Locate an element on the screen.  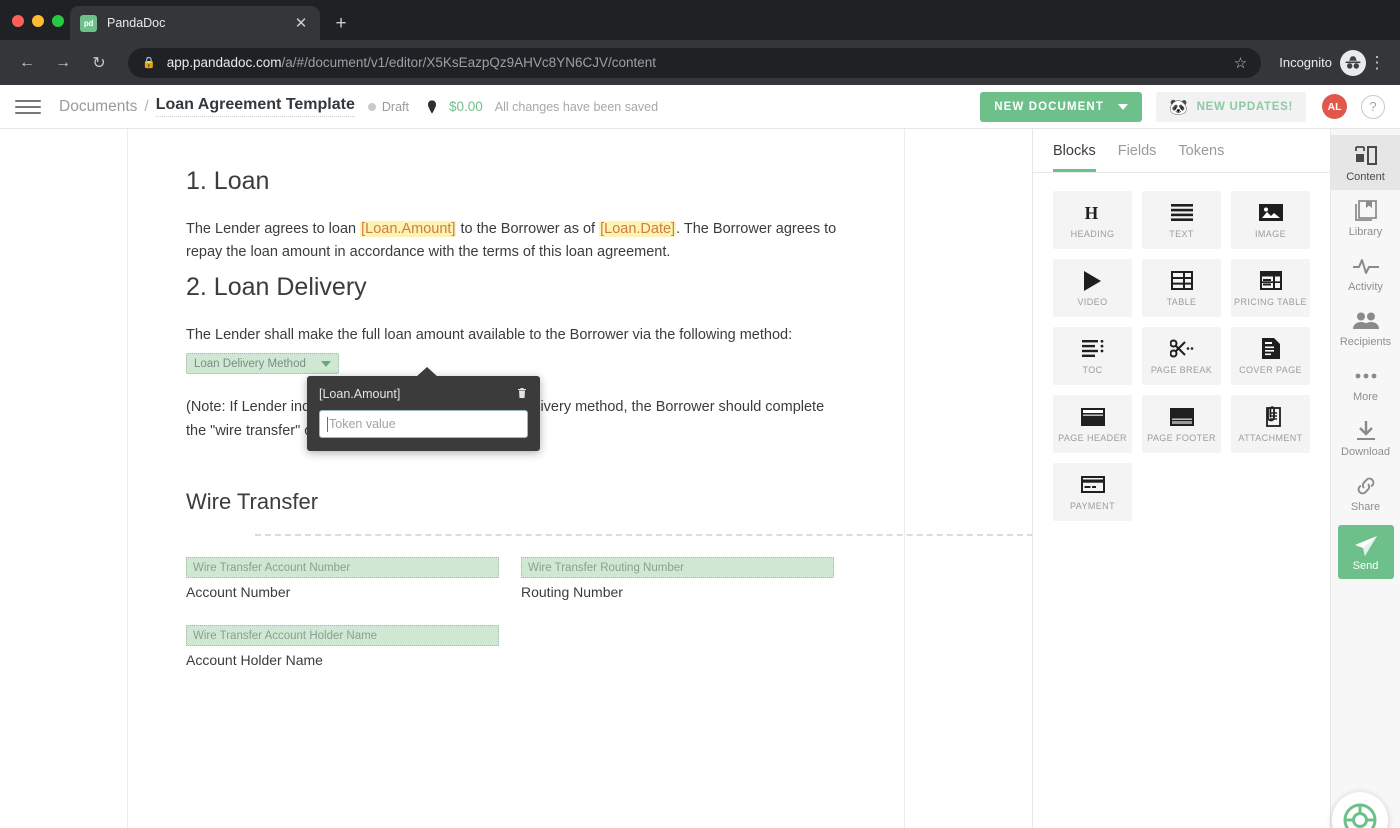
token-loan-amount: [Loan.Amount] is located at coordinates (408, 229).